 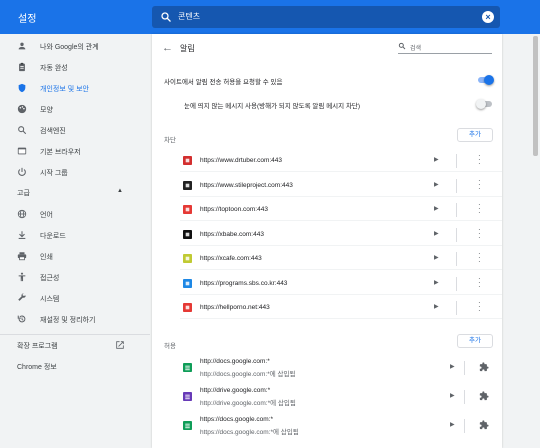 What do you see at coordinates (484, 104) in the screenshot?
I see `quiet-messaging-toggle` at bounding box center [484, 104].